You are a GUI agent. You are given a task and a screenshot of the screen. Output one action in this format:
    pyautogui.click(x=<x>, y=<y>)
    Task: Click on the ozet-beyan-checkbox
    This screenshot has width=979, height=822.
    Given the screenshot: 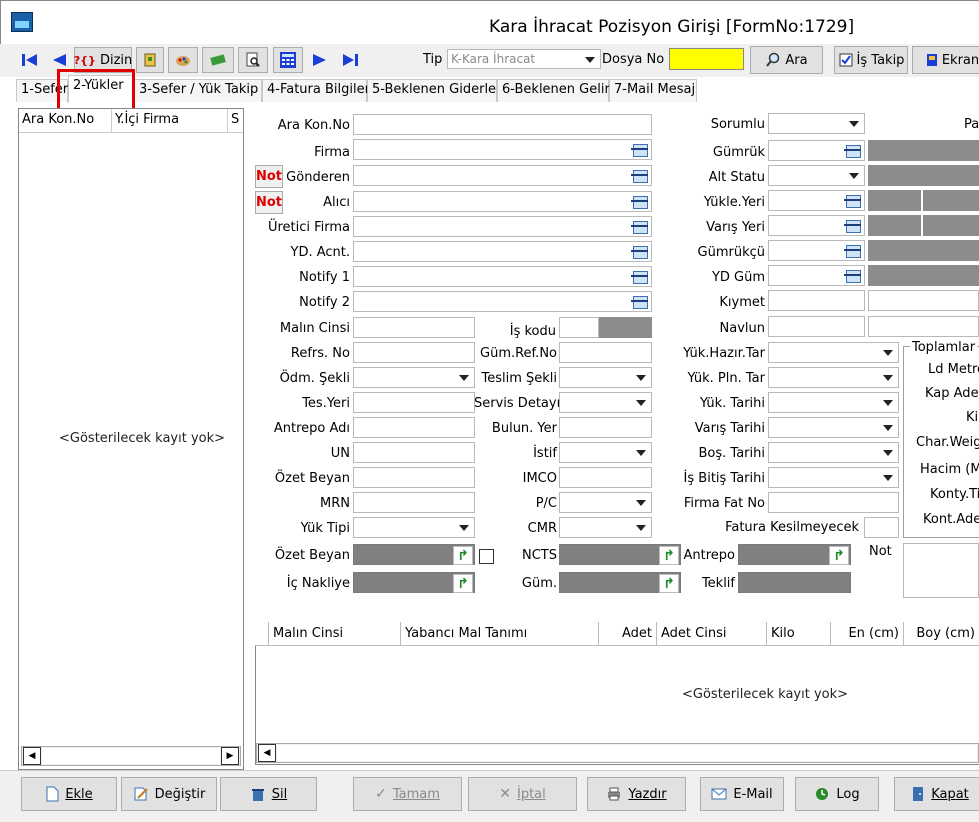 What is the action you would take?
    pyautogui.click(x=486, y=556)
    